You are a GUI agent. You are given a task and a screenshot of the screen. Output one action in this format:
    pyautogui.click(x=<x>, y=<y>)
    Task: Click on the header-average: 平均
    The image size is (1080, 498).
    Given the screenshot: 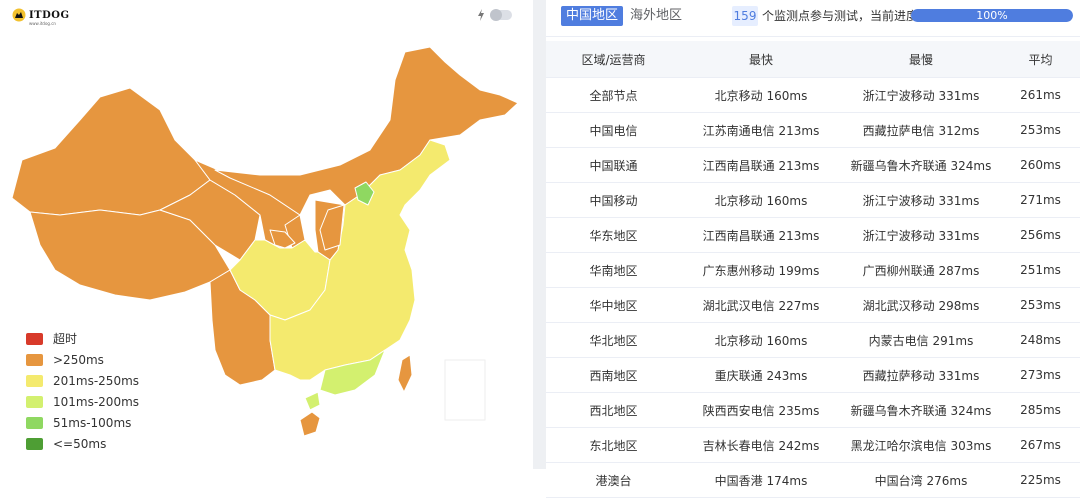 What is the action you would take?
    pyautogui.click(x=1040, y=59)
    